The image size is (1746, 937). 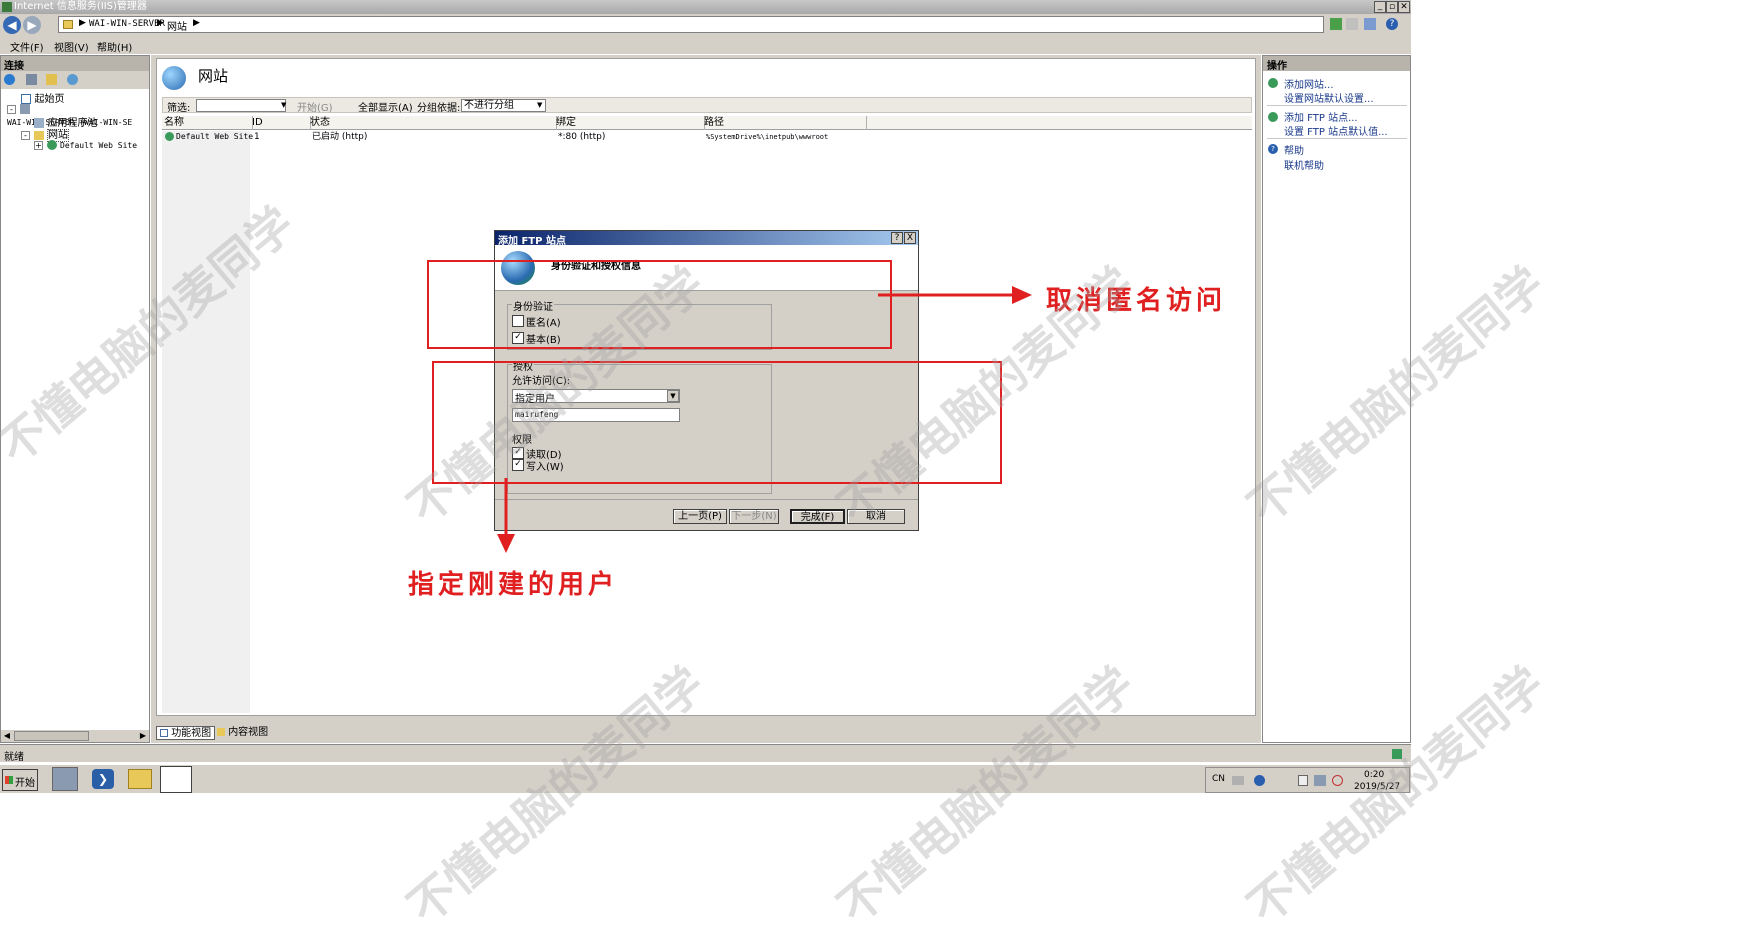 What do you see at coordinates (103, 779) in the screenshot?
I see `powershell-icon: ❯` at bounding box center [103, 779].